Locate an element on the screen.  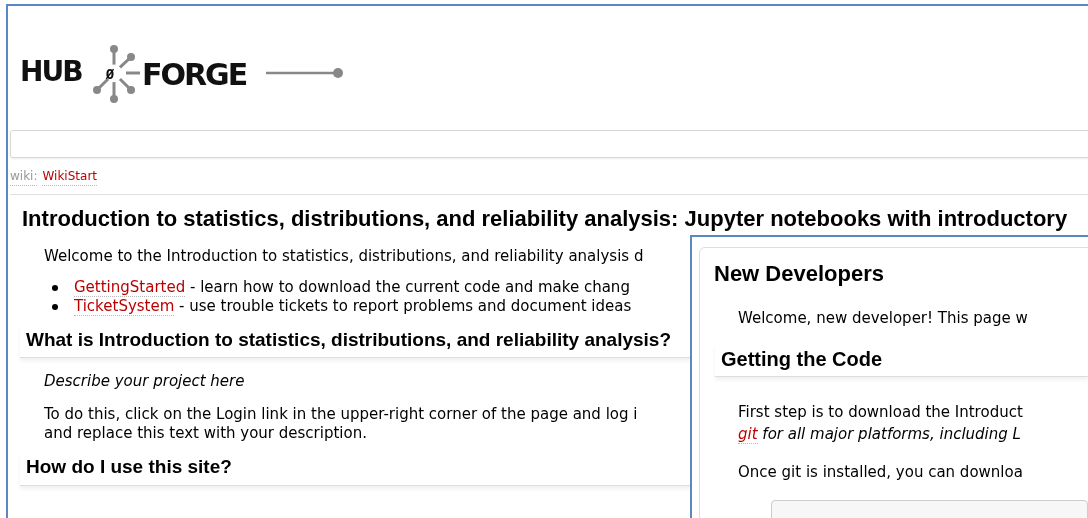
placeholder-text: Describe your project here is located at coordinates (144, 381).